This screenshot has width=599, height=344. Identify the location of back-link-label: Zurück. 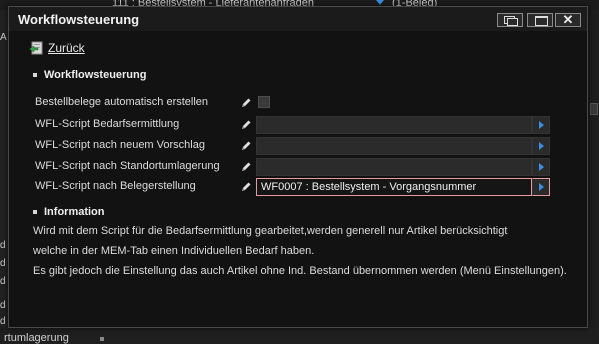
(66, 48).